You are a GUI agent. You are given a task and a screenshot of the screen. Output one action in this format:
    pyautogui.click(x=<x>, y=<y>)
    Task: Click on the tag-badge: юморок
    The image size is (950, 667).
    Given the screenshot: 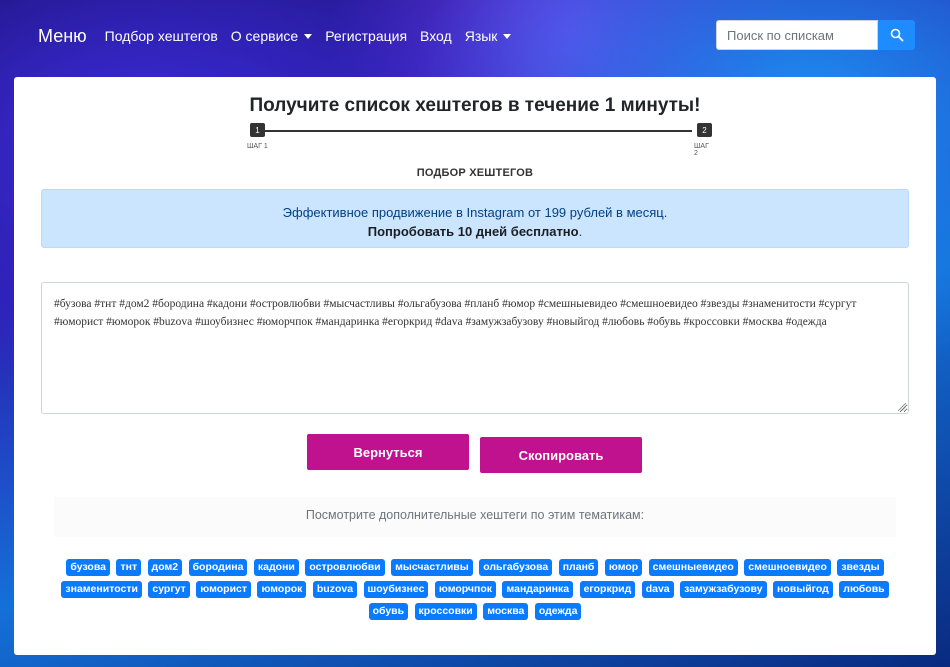 What is the action you would take?
    pyautogui.click(x=282, y=589)
    